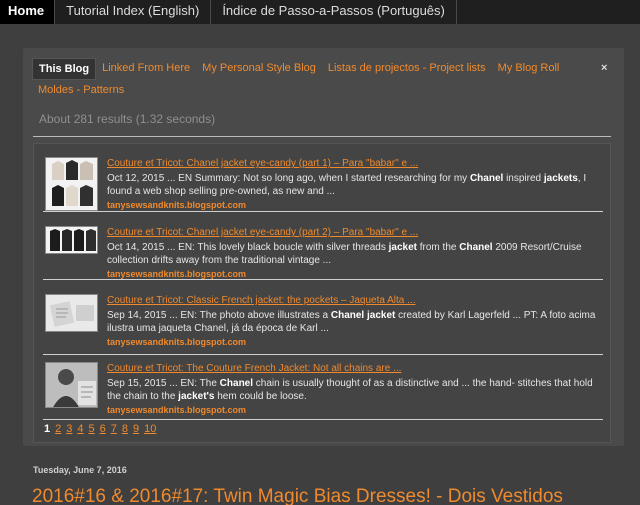 This screenshot has height=505, width=640. I want to click on page-9-link: 9, so click(136, 429).